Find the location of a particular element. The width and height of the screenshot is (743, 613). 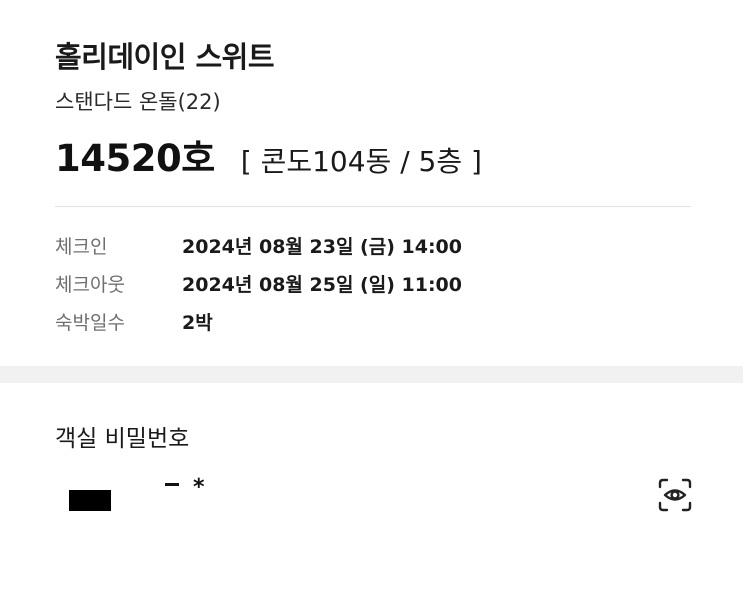

nights-label: 숙박일수 is located at coordinates (90, 322).